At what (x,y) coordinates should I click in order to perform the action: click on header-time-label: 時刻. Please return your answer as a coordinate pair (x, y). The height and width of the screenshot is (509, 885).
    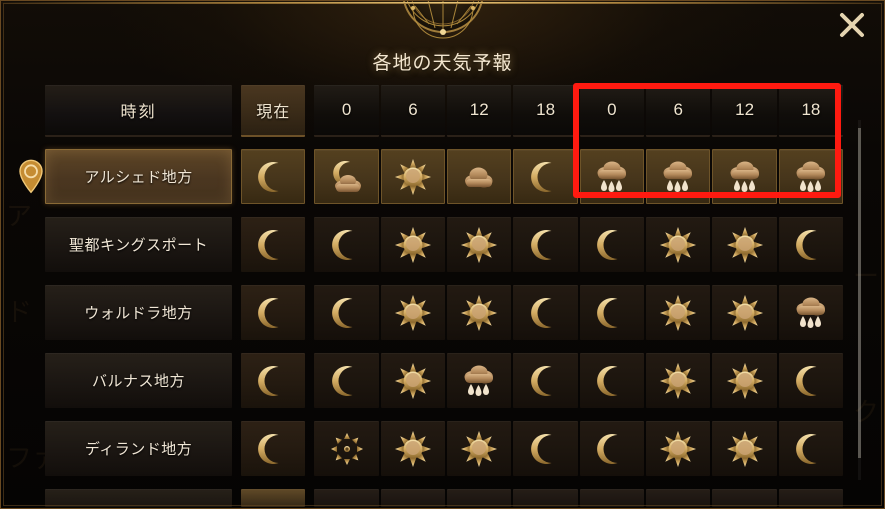
    Looking at the image, I should click on (139, 111).